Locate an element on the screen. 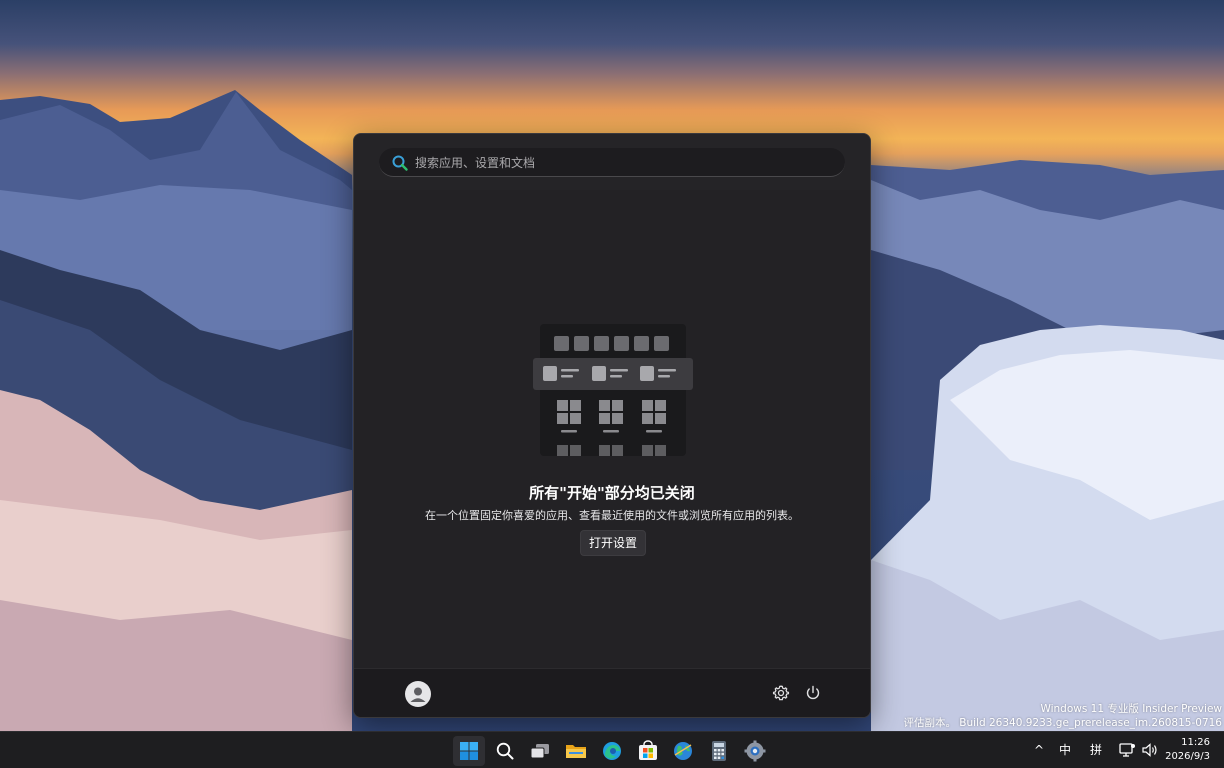 The image size is (1224, 768). task-view-icon is located at coordinates (539, 751).